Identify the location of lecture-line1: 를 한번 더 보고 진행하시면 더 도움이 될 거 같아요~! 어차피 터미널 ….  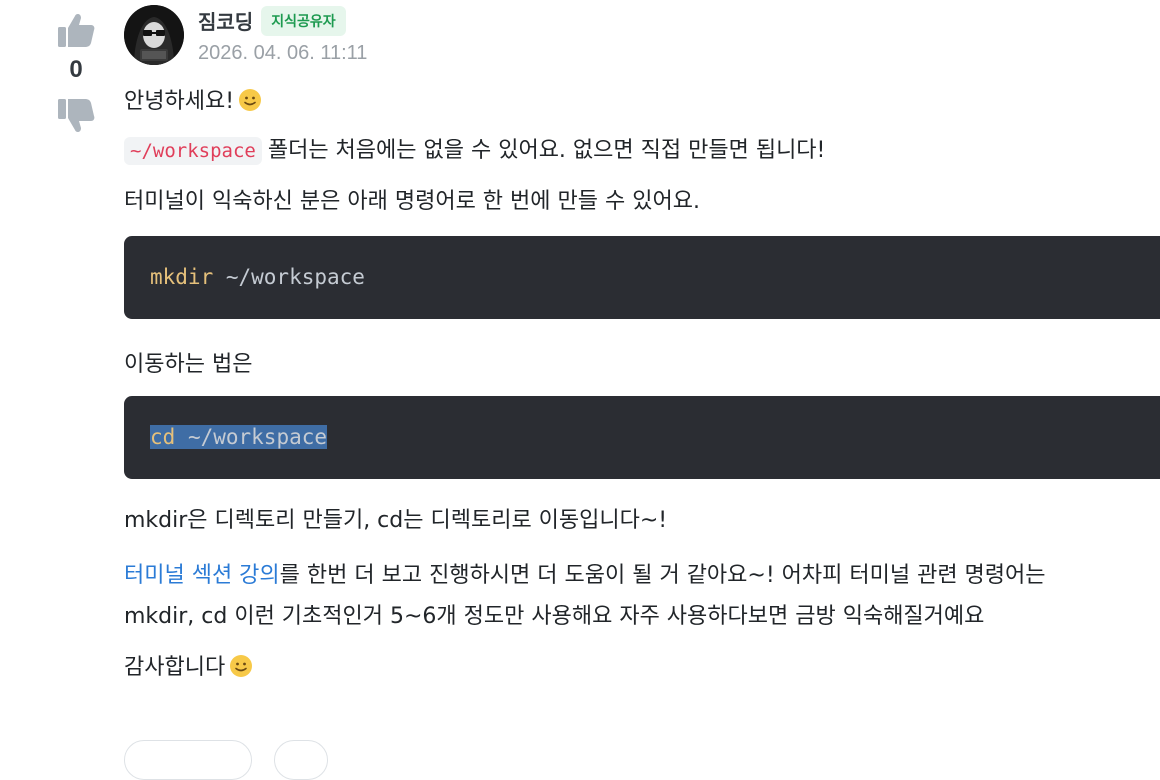
(662, 575).